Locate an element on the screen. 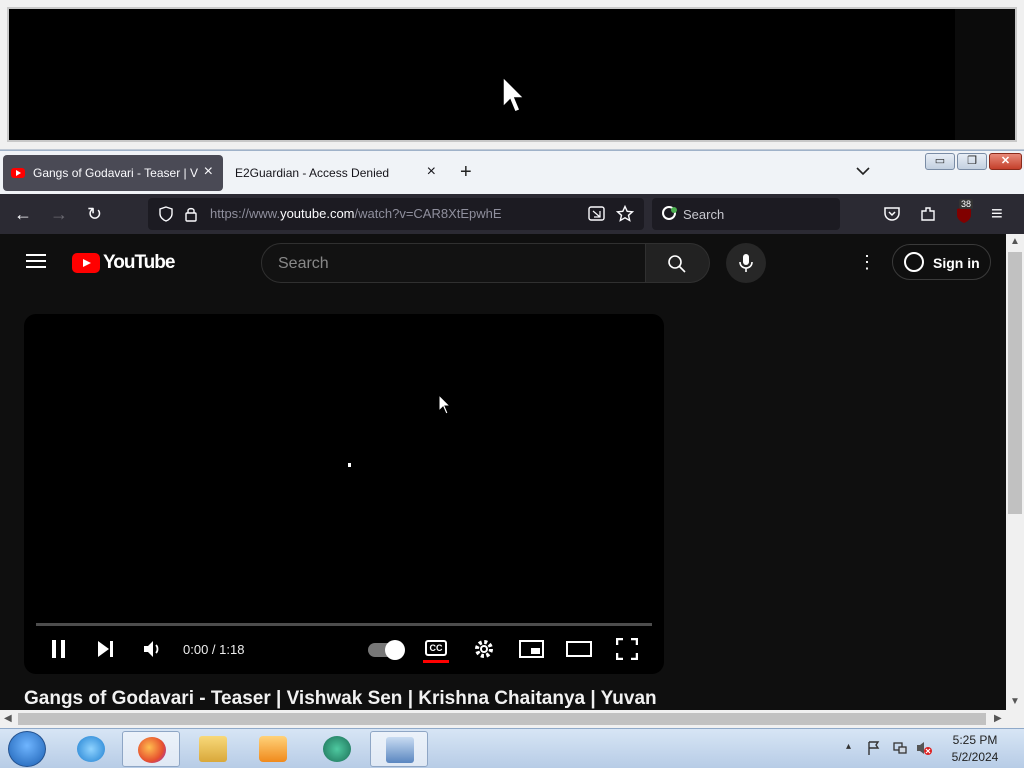 The width and height of the screenshot is (1024, 768). media-player-icon is located at coordinates (273, 749).